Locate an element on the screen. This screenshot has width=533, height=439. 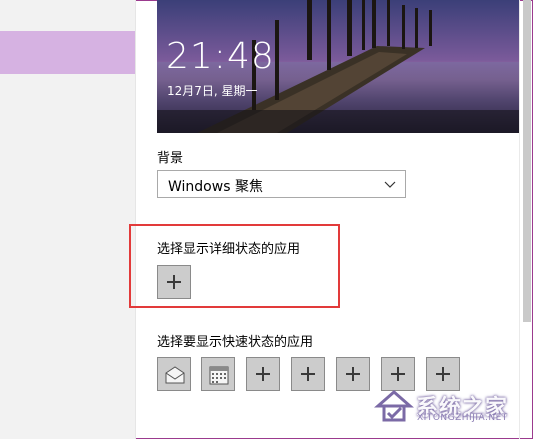
scrollbar-thumb is located at coordinates (527, 161).